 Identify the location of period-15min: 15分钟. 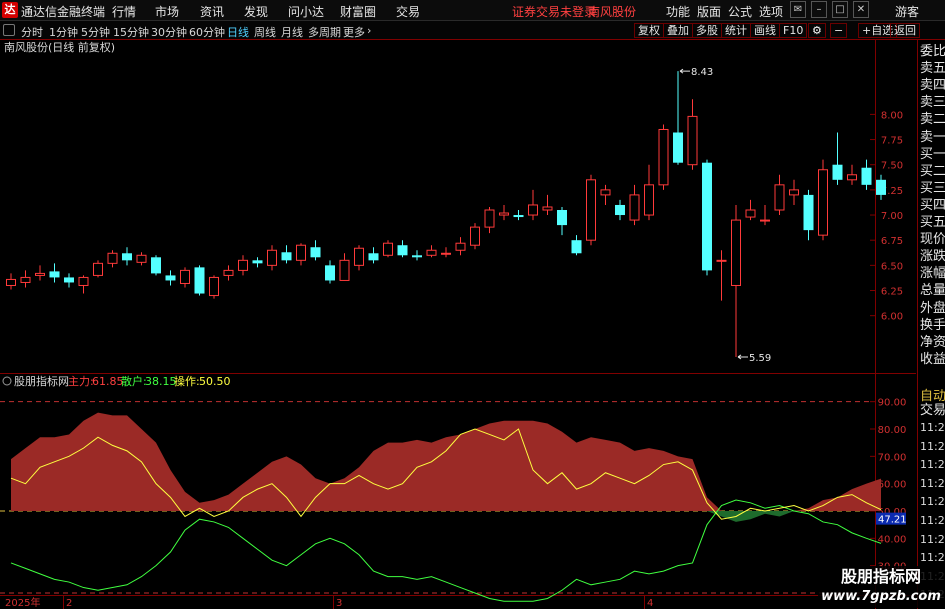
(131, 32).